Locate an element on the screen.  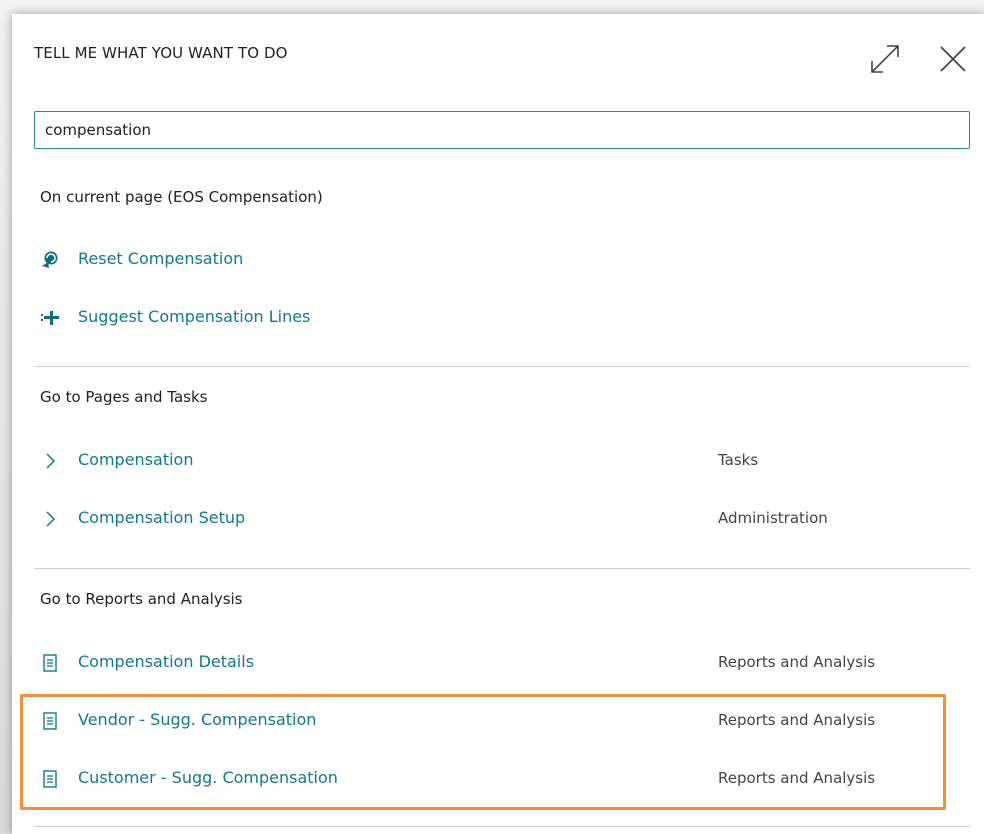
action-label: Reset Compensation is located at coordinates (161, 258).